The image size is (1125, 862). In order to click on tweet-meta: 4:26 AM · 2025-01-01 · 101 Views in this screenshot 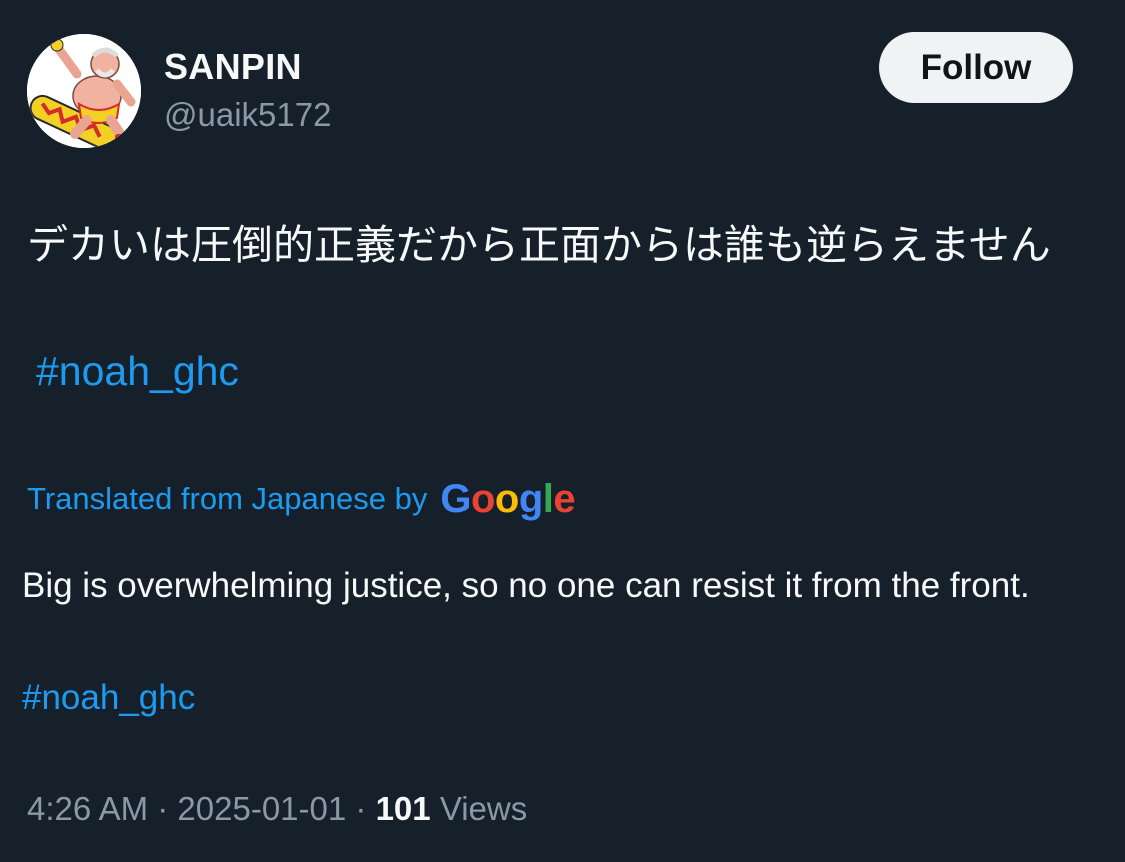, I will do `click(277, 809)`.